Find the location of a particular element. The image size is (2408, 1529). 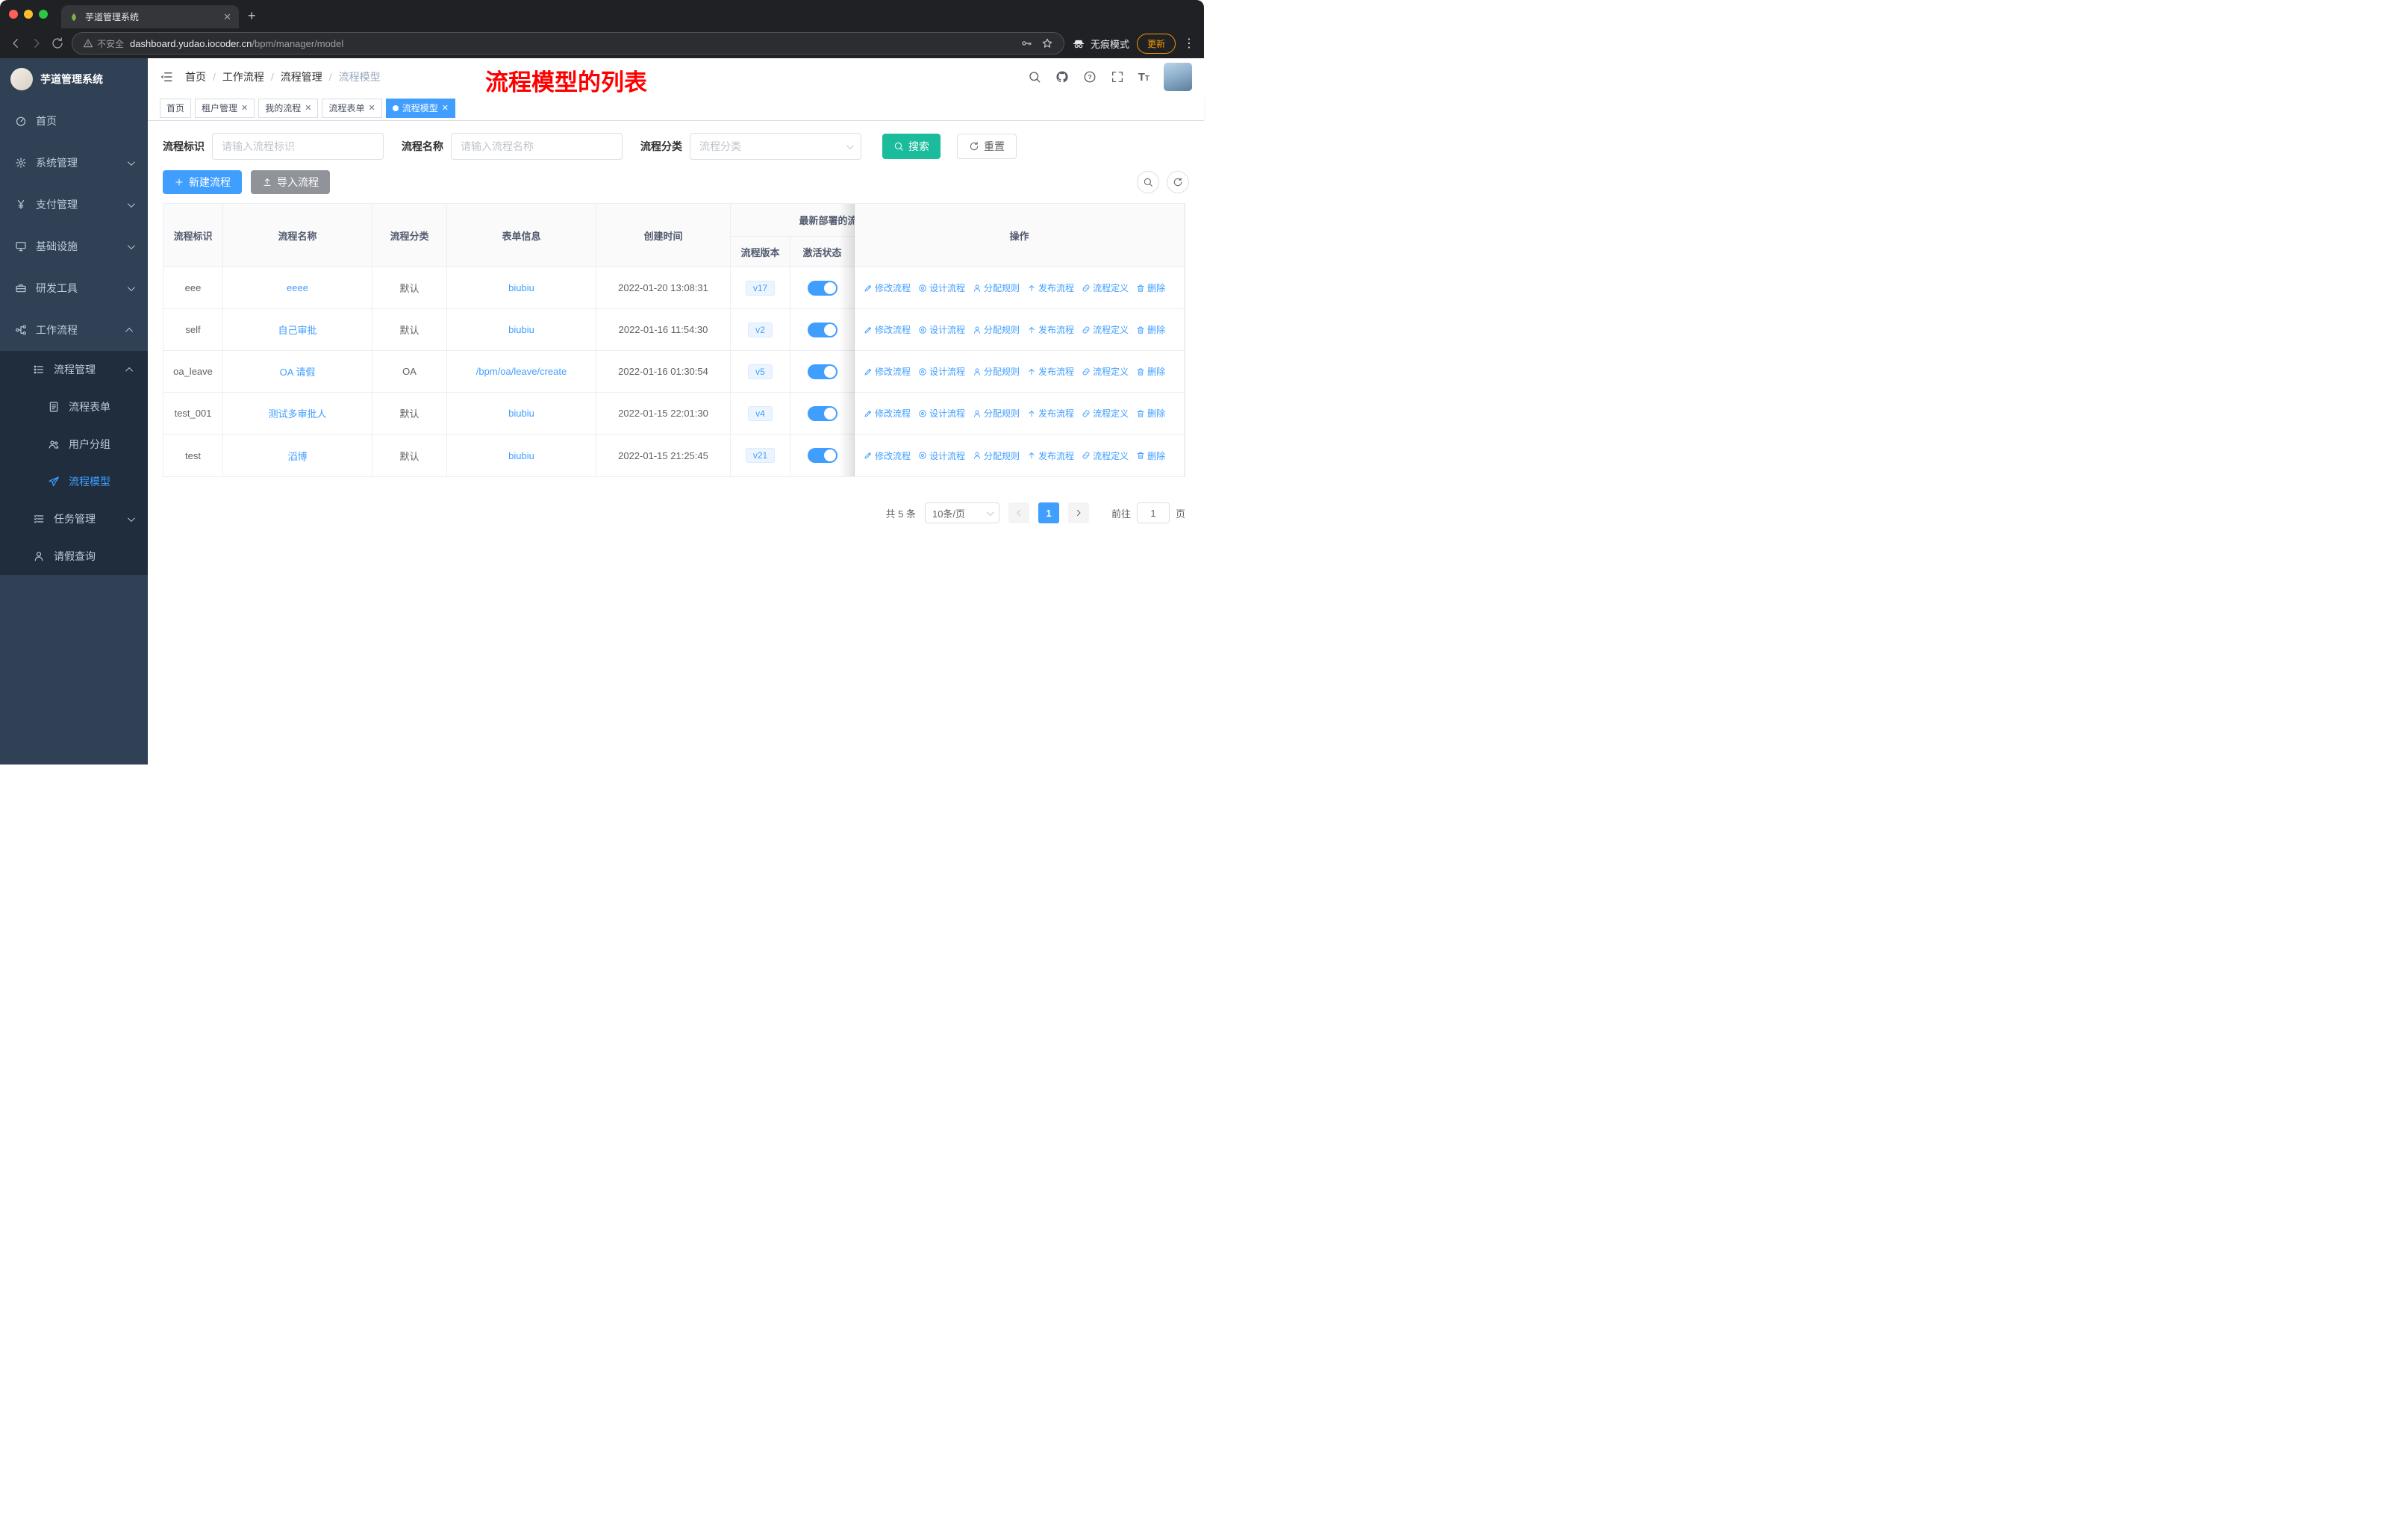

back-button is located at coordinates (15, 43).